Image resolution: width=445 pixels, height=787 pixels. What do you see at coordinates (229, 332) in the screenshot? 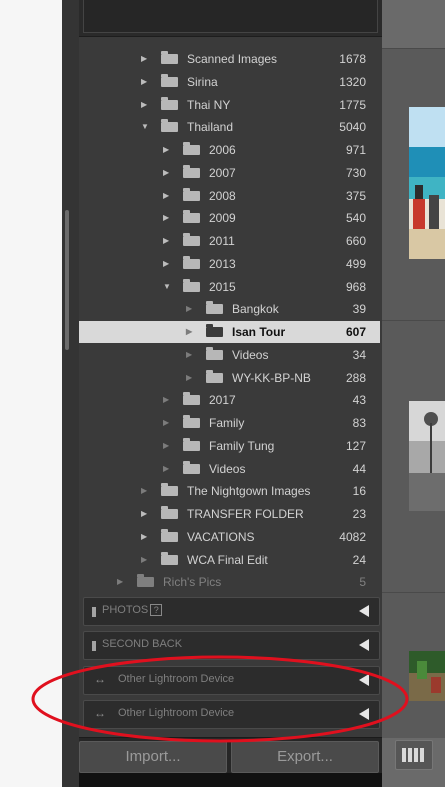
I see `folder-row: ▶ Isan Tour 607` at bounding box center [229, 332].